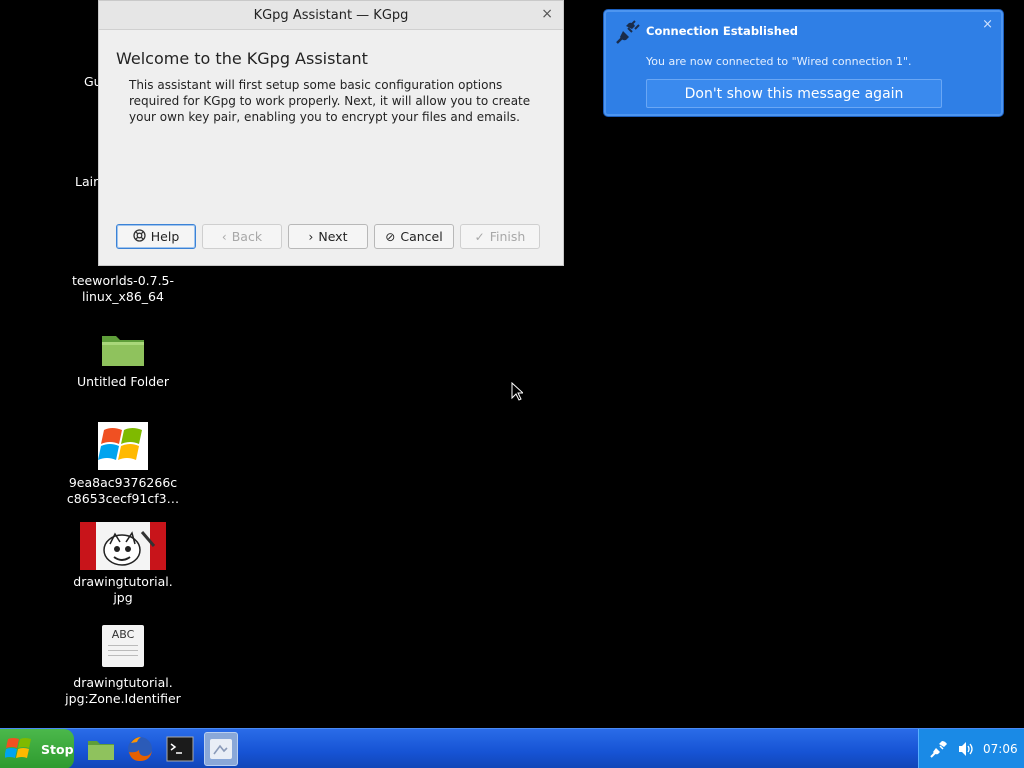 Image resolution: width=1024 pixels, height=768 pixels. I want to click on cancel-circle-icon: ⊘, so click(390, 236).